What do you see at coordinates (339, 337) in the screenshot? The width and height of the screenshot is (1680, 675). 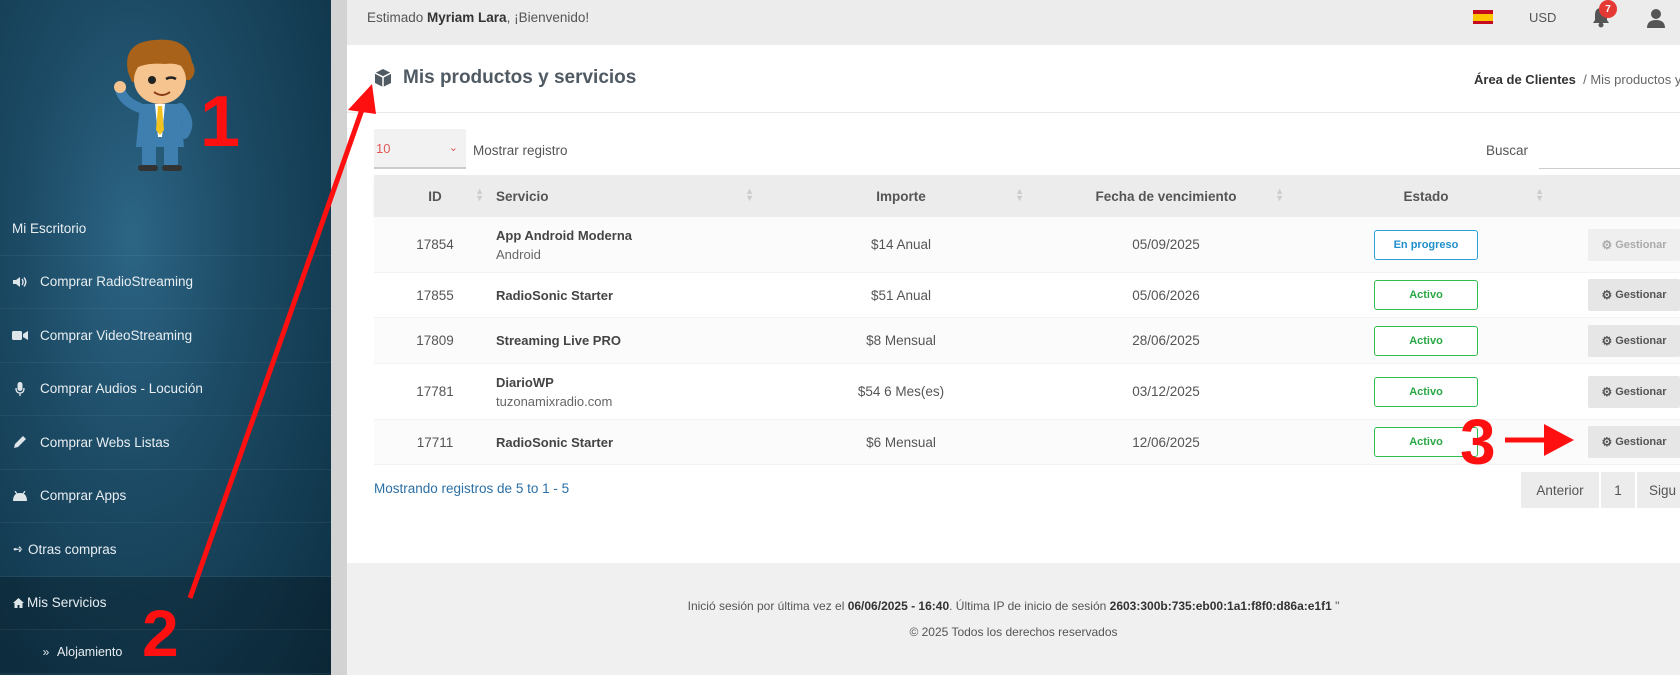 I see `sidebar-edge` at bounding box center [339, 337].